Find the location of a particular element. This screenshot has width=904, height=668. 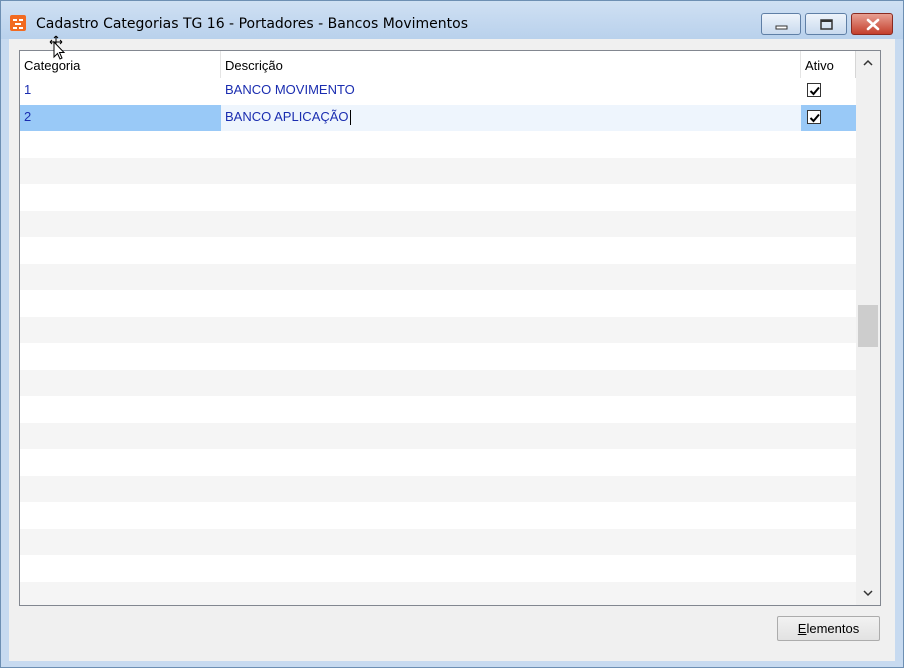

minimize-button is located at coordinates (781, 24).